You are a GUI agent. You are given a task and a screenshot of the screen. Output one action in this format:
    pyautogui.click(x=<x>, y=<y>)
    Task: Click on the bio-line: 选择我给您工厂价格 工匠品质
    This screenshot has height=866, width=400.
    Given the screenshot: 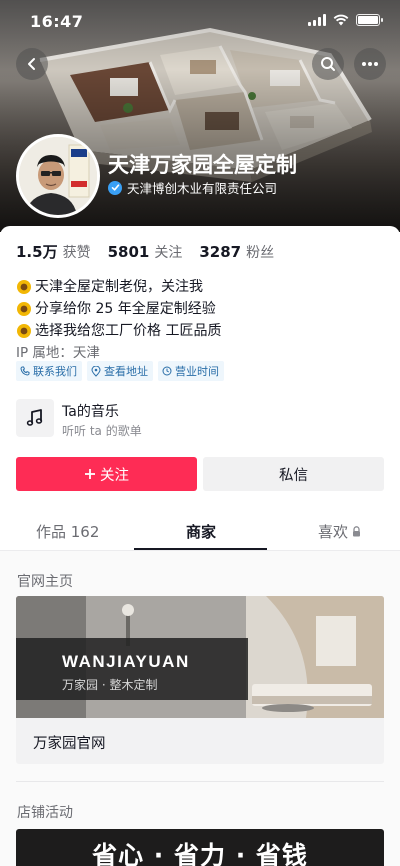 What is the action you would take?
    pyautogui.click(x=118, y=331)
    